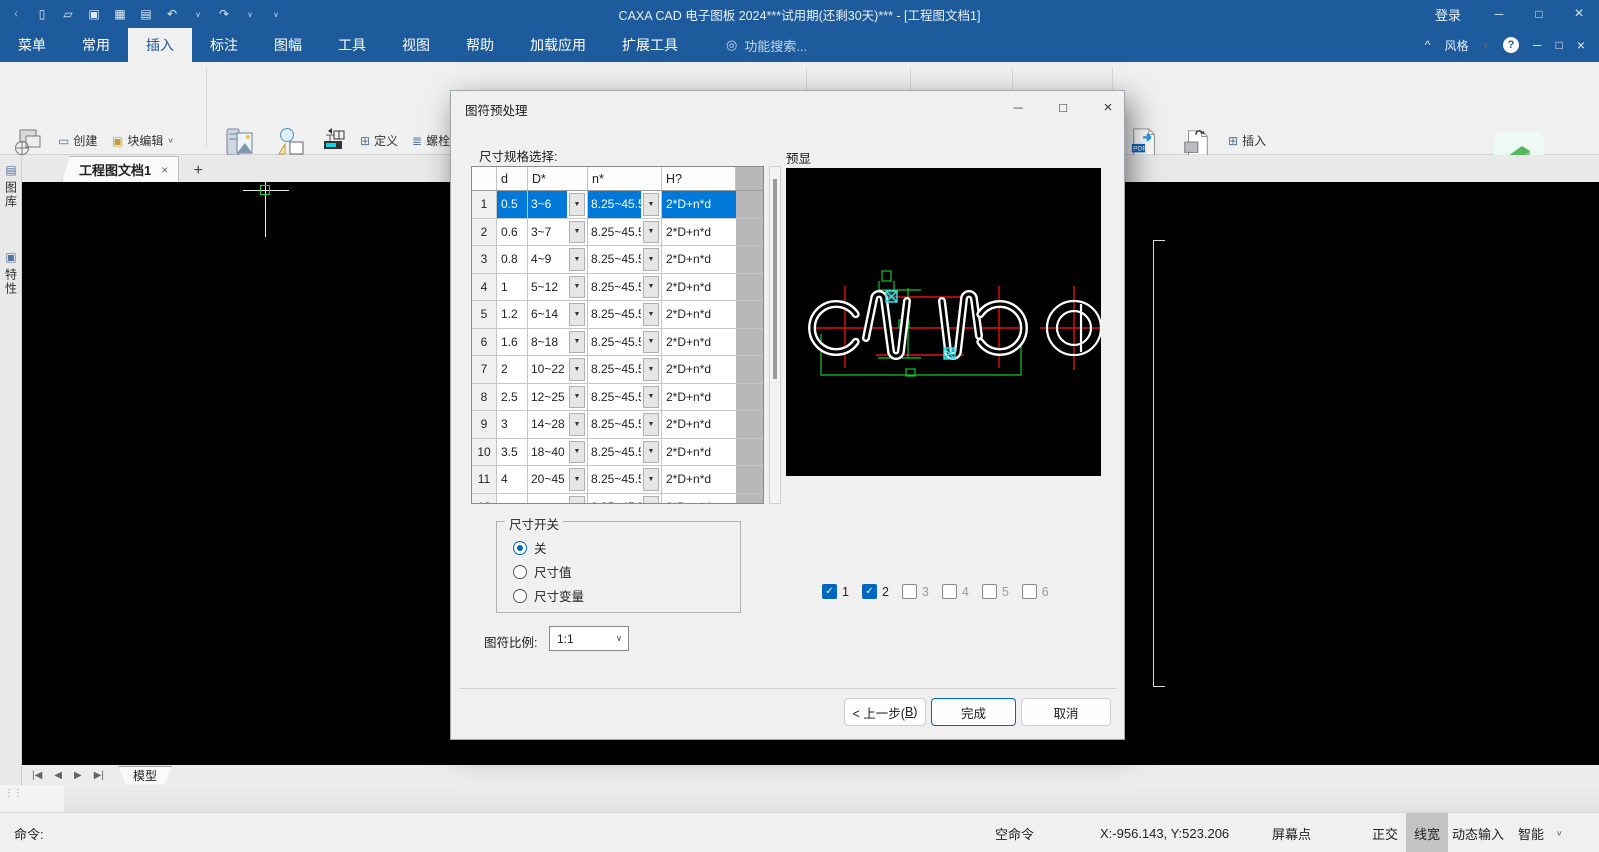 The width and height of the screenshot is (1599, 852). I want to click on view-checkbox-4: 4, so click(955, 591).